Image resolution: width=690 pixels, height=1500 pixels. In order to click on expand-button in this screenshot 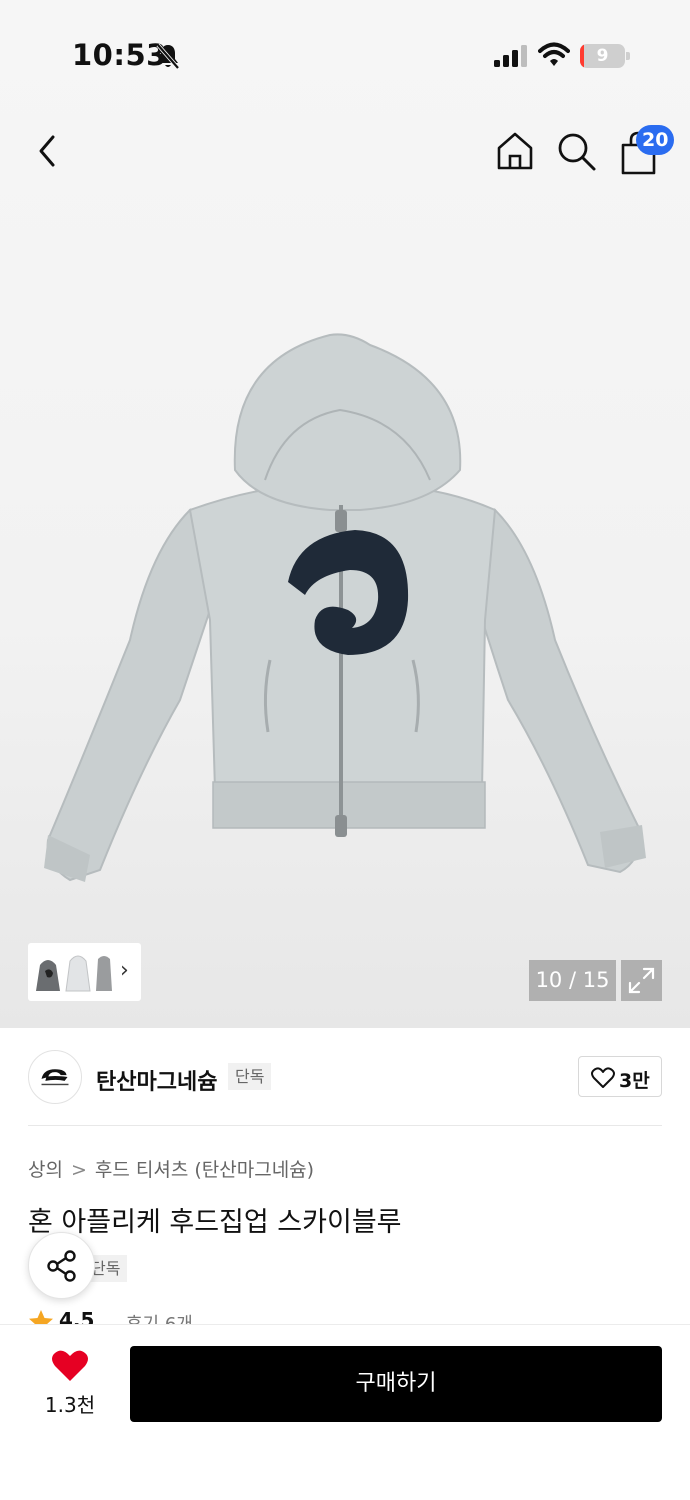, I will do `click(641, 980)`.